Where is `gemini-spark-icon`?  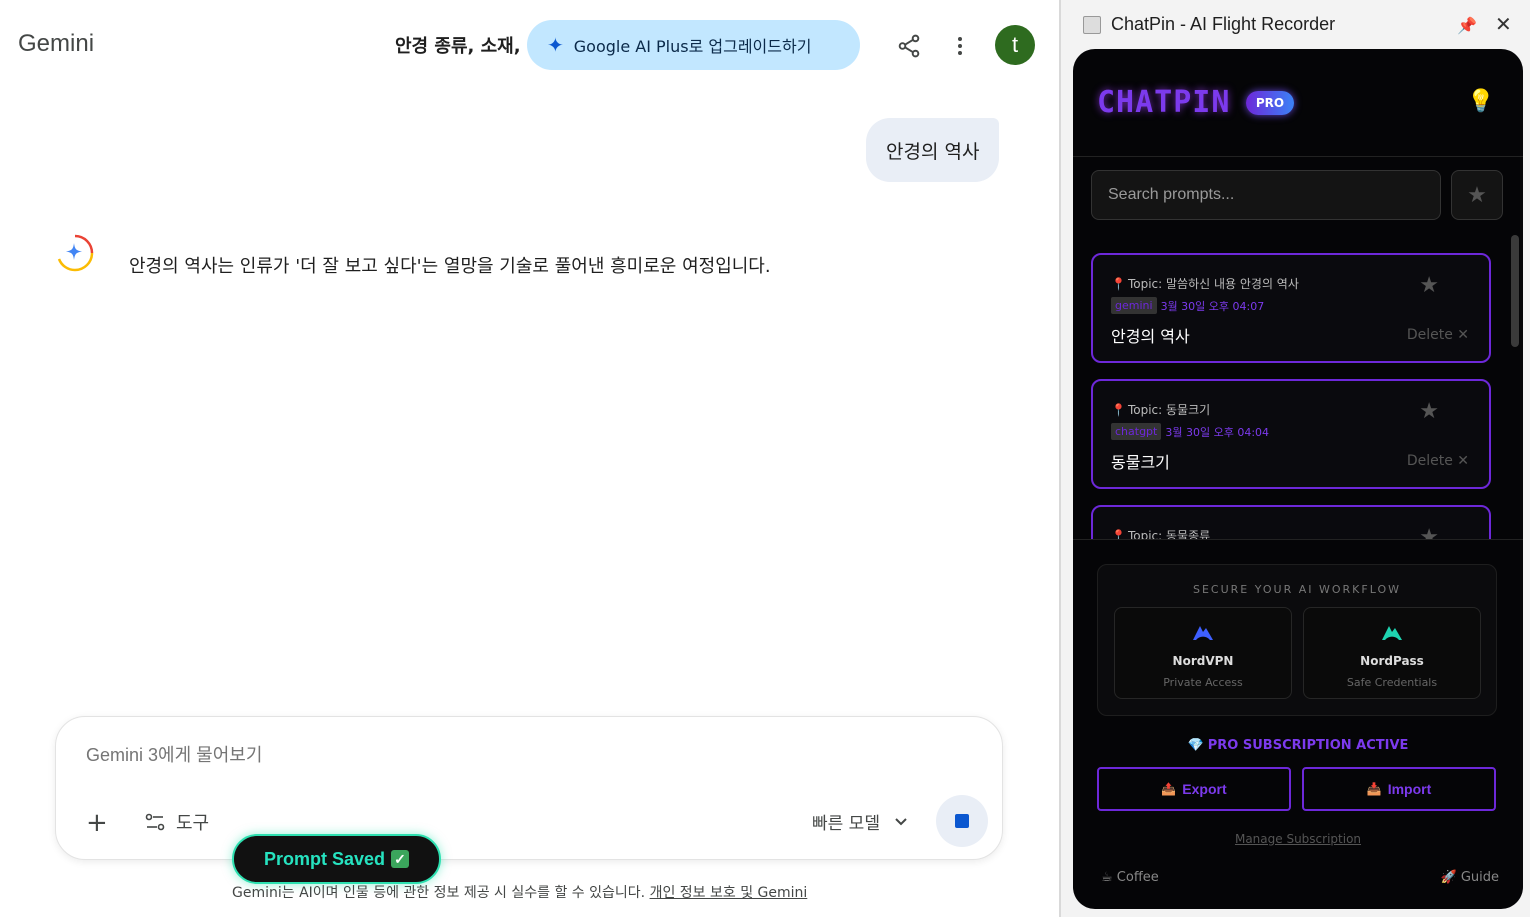 gemini-spark-icon is located at coordinates (75, 253).